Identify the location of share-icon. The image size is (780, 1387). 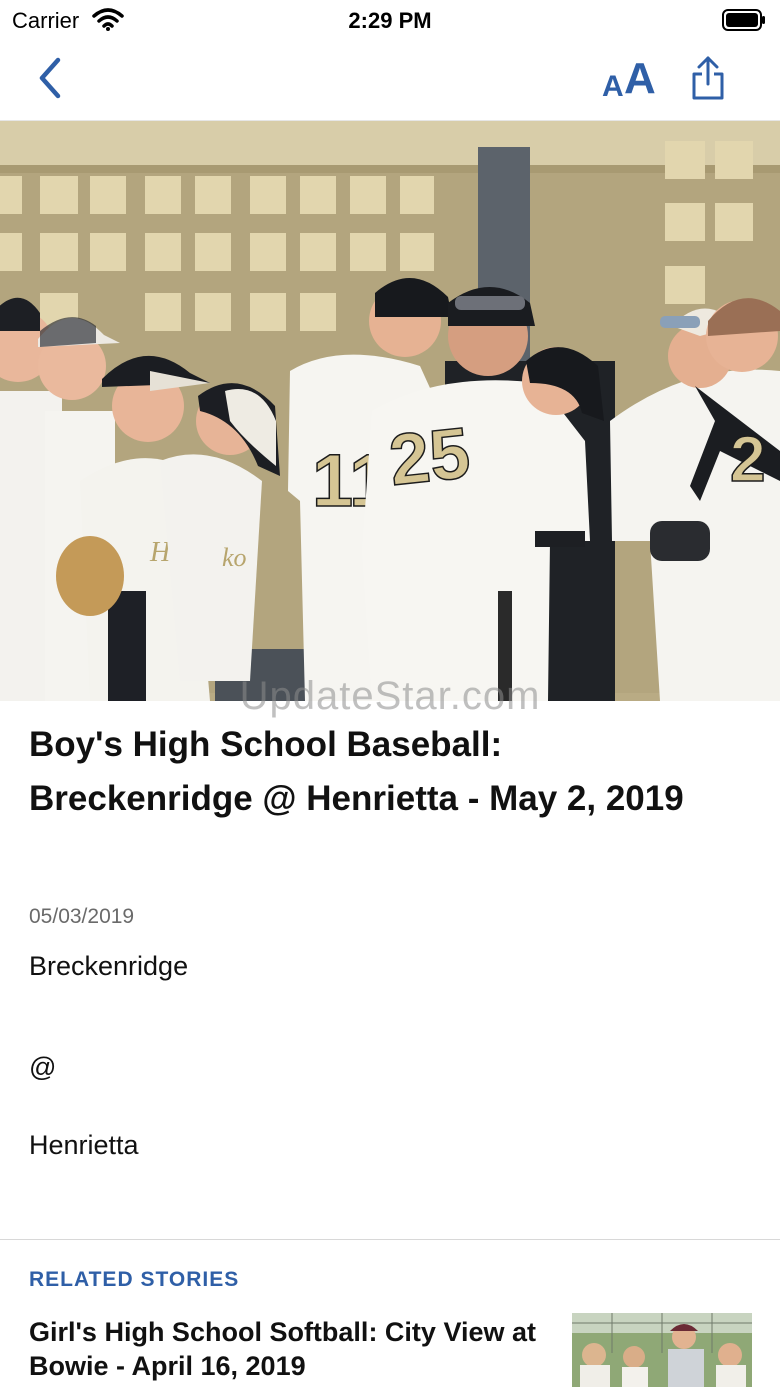
(708, 78).